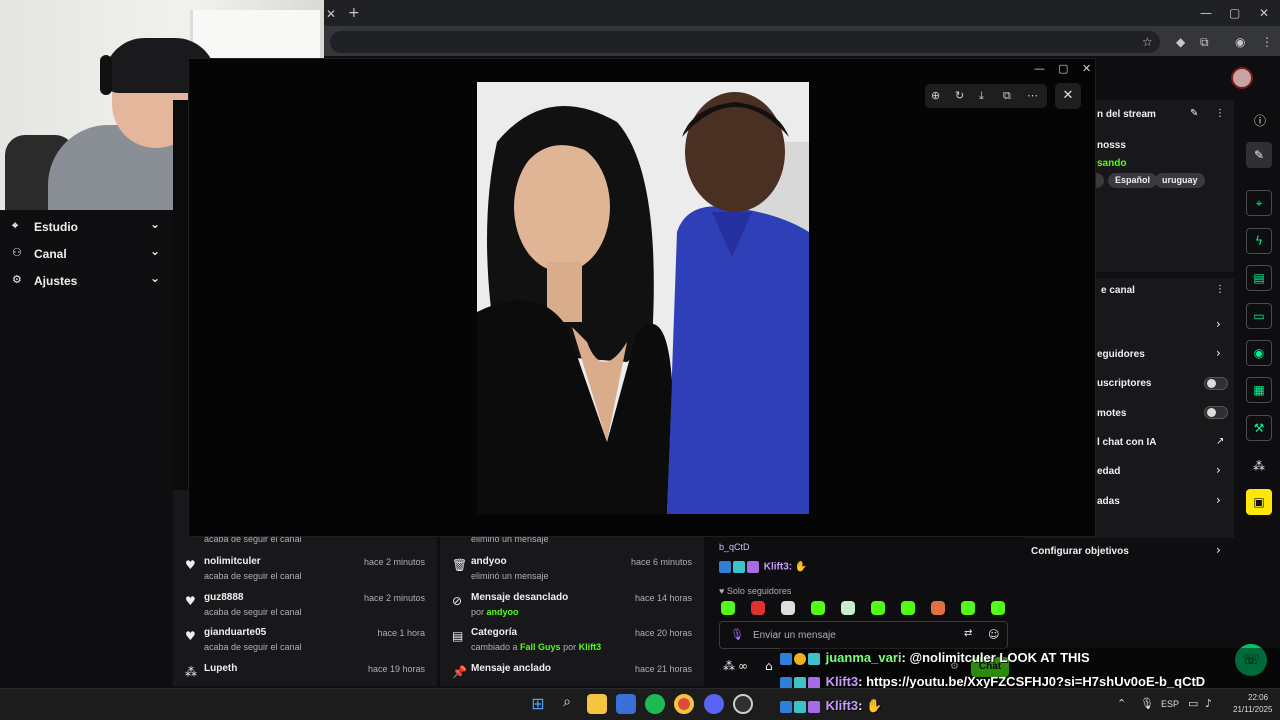 The height and width of the screenshot is (720, 1280). Describe the element at coordinates (1259, 316) in the screenshot. I see `chat-icon: ▭` at that location.